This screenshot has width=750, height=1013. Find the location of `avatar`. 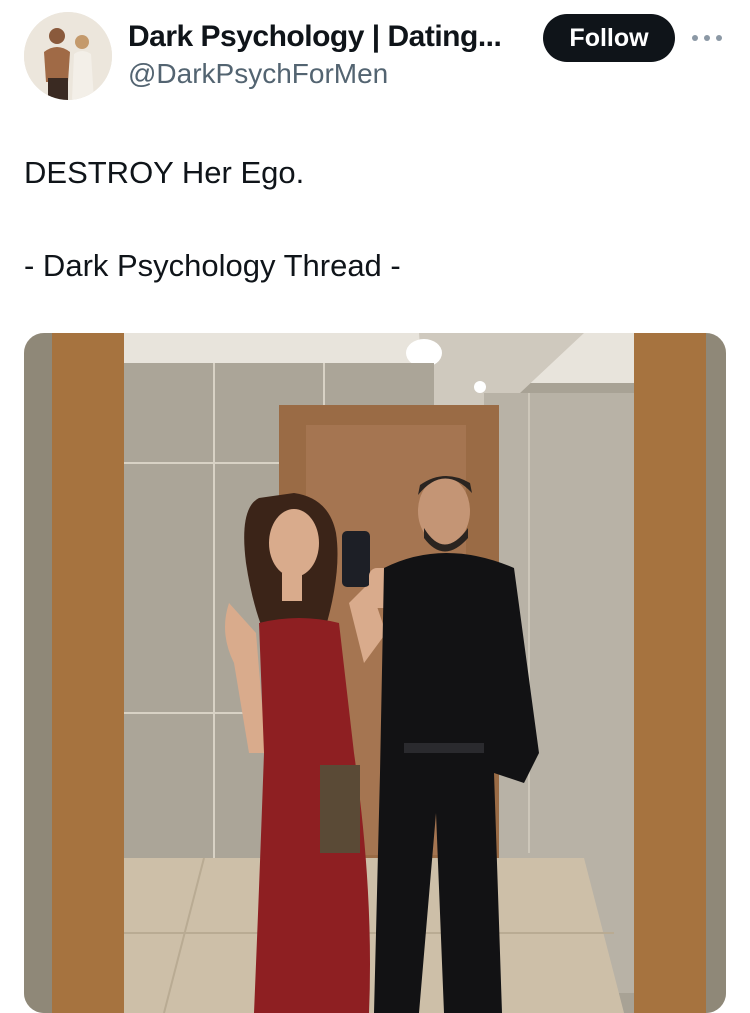

avatar is located at coordinates (68, 56).